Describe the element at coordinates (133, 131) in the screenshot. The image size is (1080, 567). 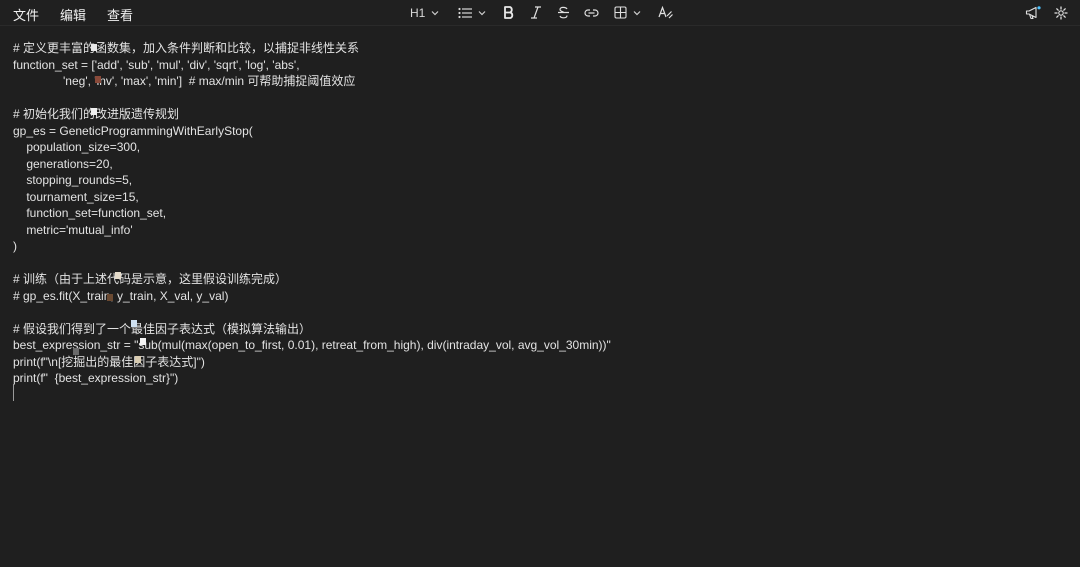
I see `code-line: gp_es = GeneticProgrammingWithEarlyStop(` at that location.